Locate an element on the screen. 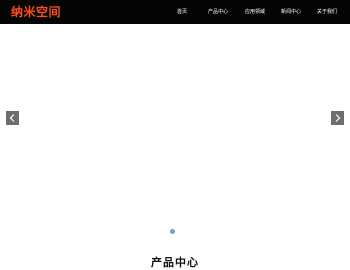 Image resolution: width=350 pixels, height=270 pixels. chevron-left-icon is located at coordinates (12, 118).